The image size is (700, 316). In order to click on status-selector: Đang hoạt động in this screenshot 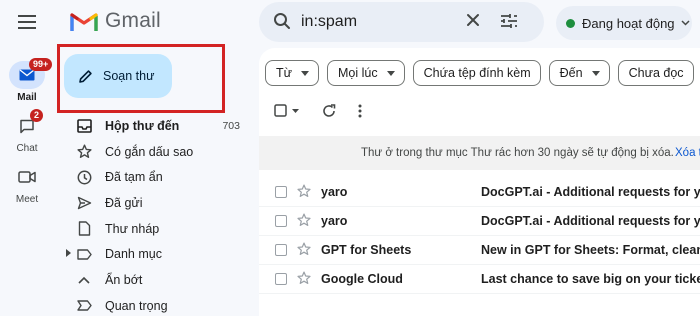, I will do `click(624, 23)`.